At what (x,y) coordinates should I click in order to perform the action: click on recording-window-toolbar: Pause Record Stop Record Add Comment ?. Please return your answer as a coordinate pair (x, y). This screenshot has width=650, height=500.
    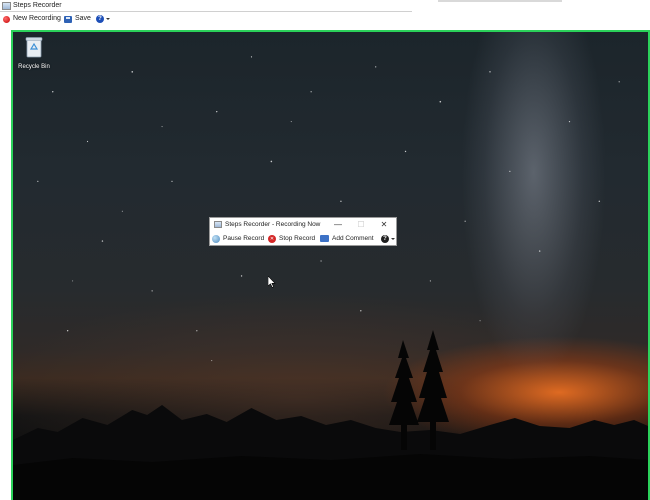
    Looking at the image, I should click on (303, 238).